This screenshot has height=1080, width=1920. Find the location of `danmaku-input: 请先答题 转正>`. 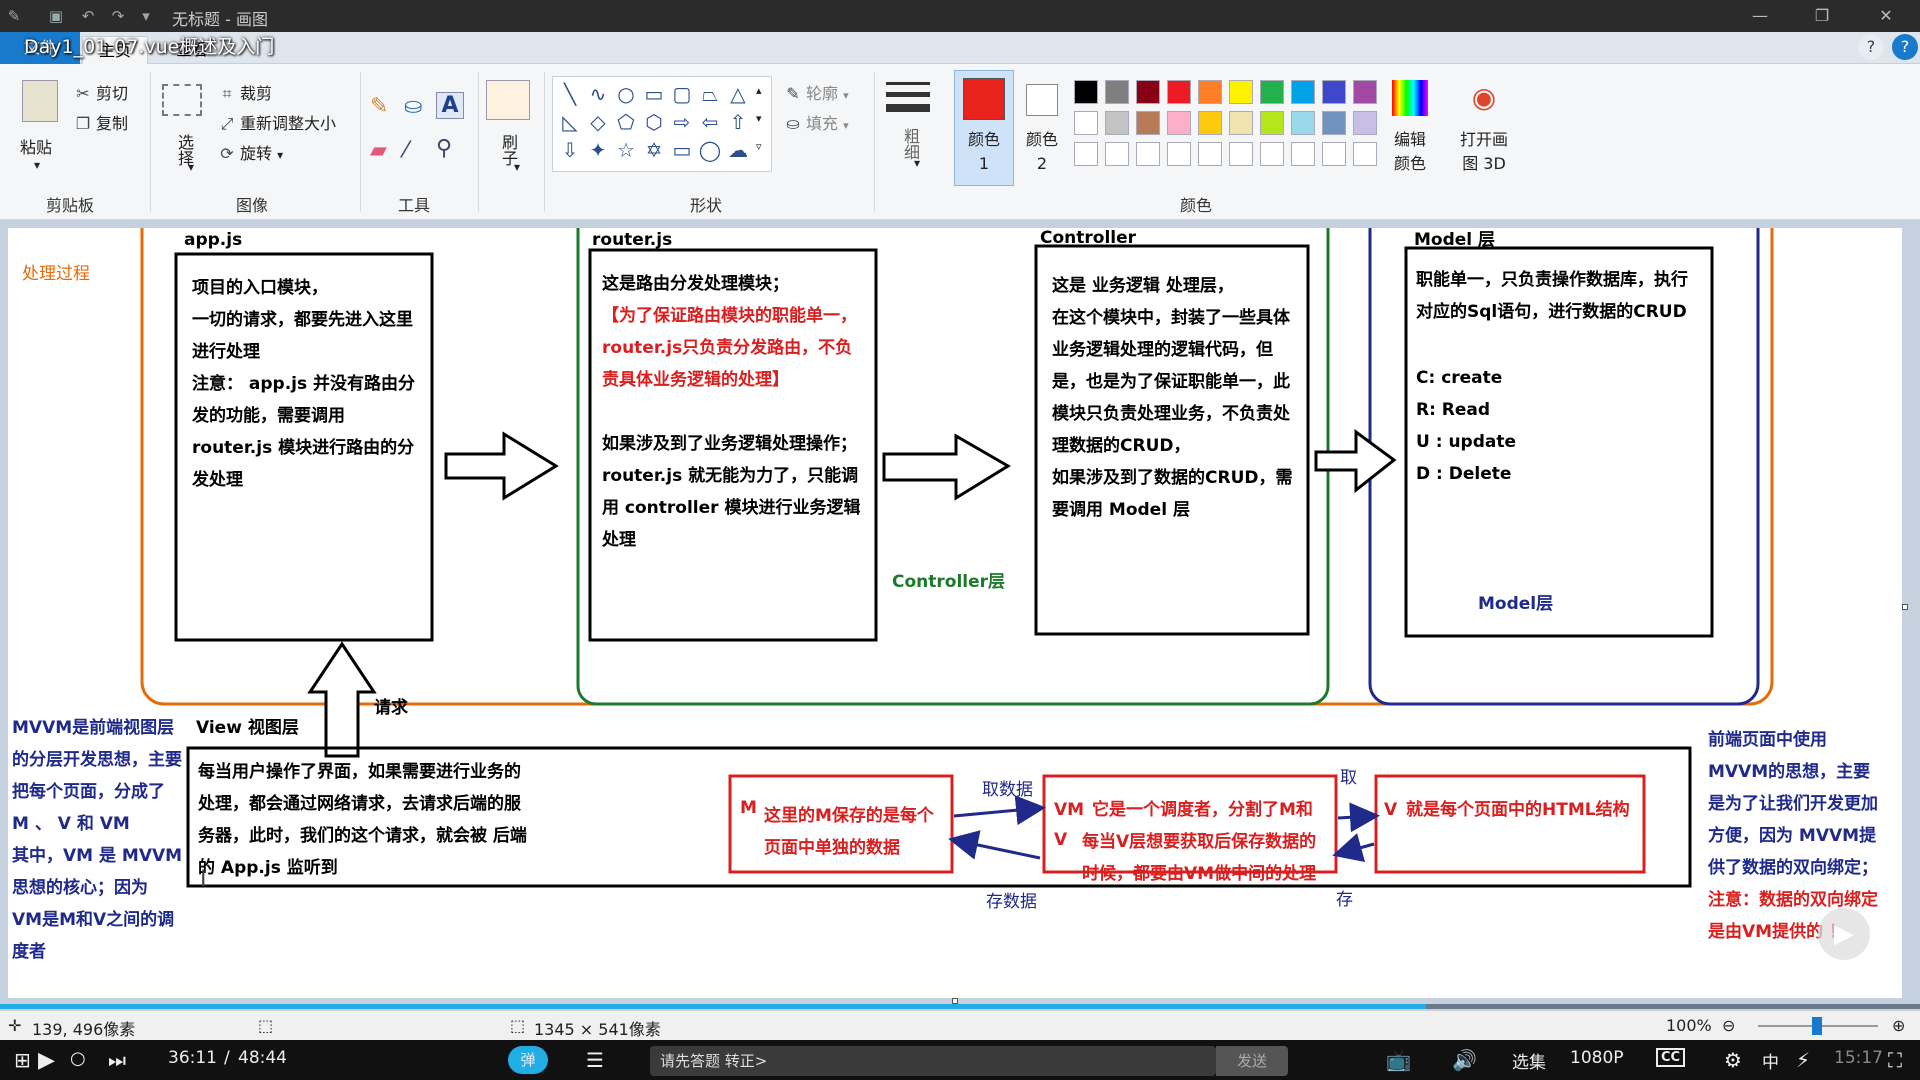

danmaku-input: 请先答题 转正> is located at coordinates (933, 1061).